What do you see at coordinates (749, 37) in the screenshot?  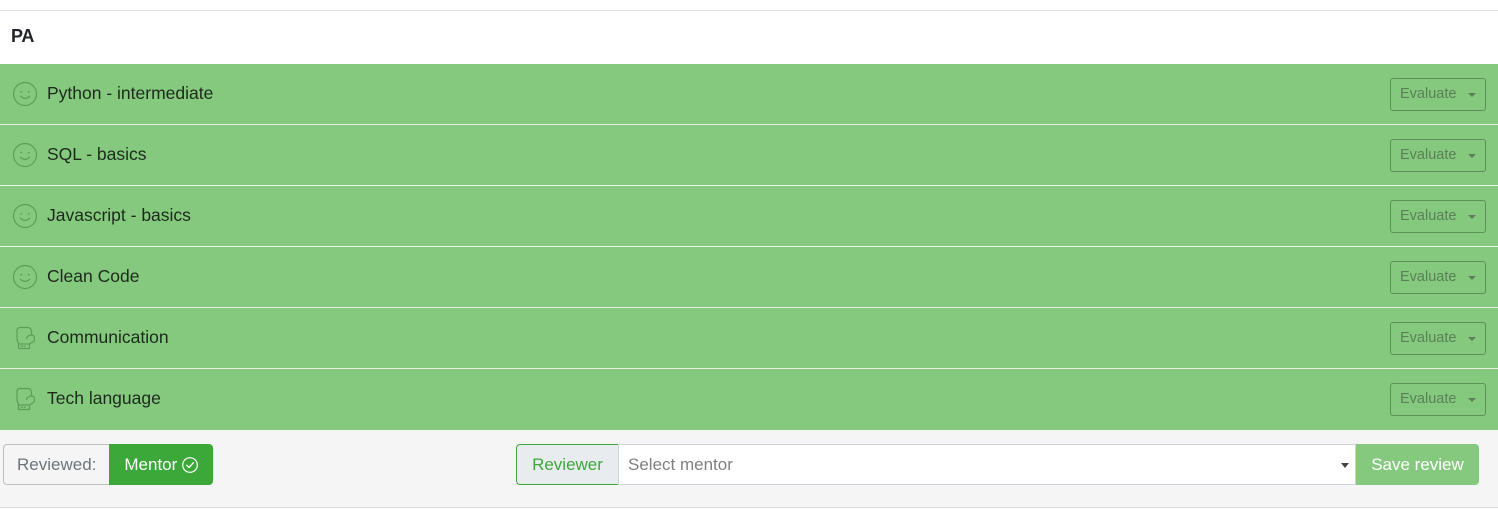 I see `section-header: PA` at bounding box center [749, 37].